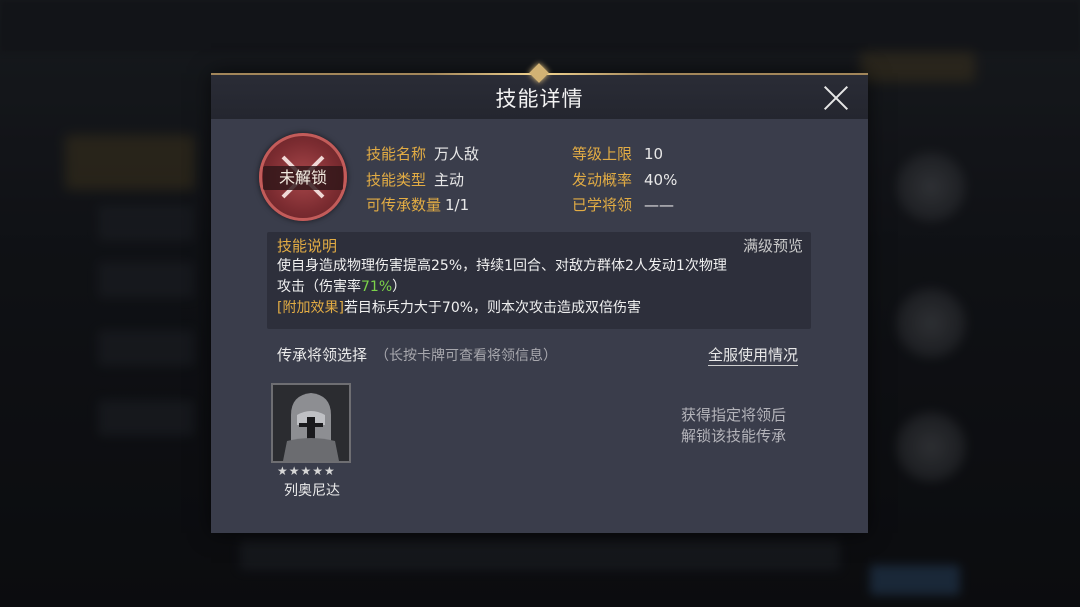  Describe the element at coordinates (404, 205) in the screenshot. I see `inherit-count-key: 可传承数量` at that location.